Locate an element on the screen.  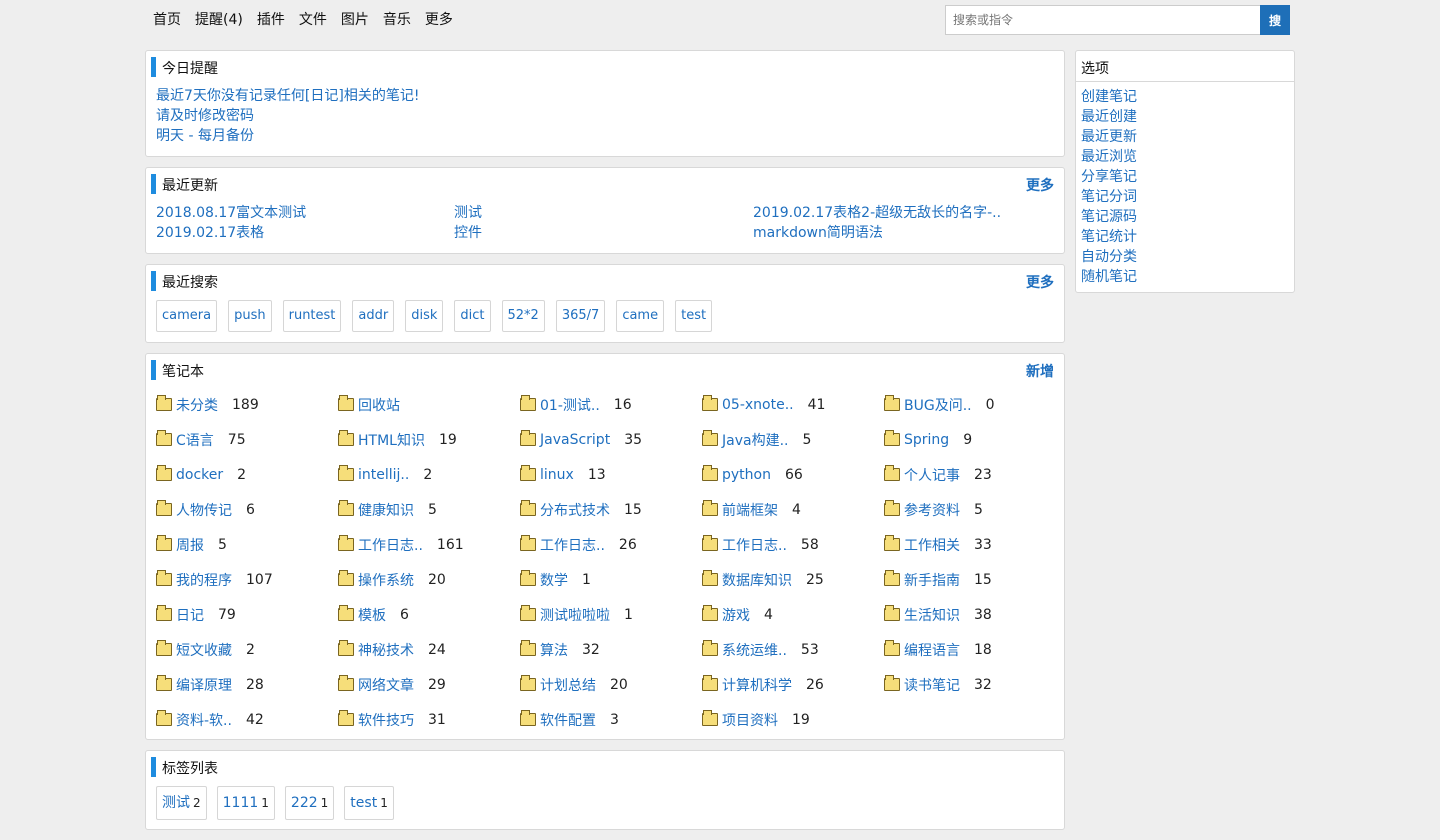
search-term-chip: came is located at coordinates (640, 316).